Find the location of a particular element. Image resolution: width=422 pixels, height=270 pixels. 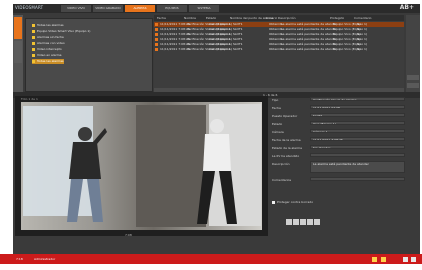

tree-item: Alarmas sin fecha is located at coordinates (48, 37).